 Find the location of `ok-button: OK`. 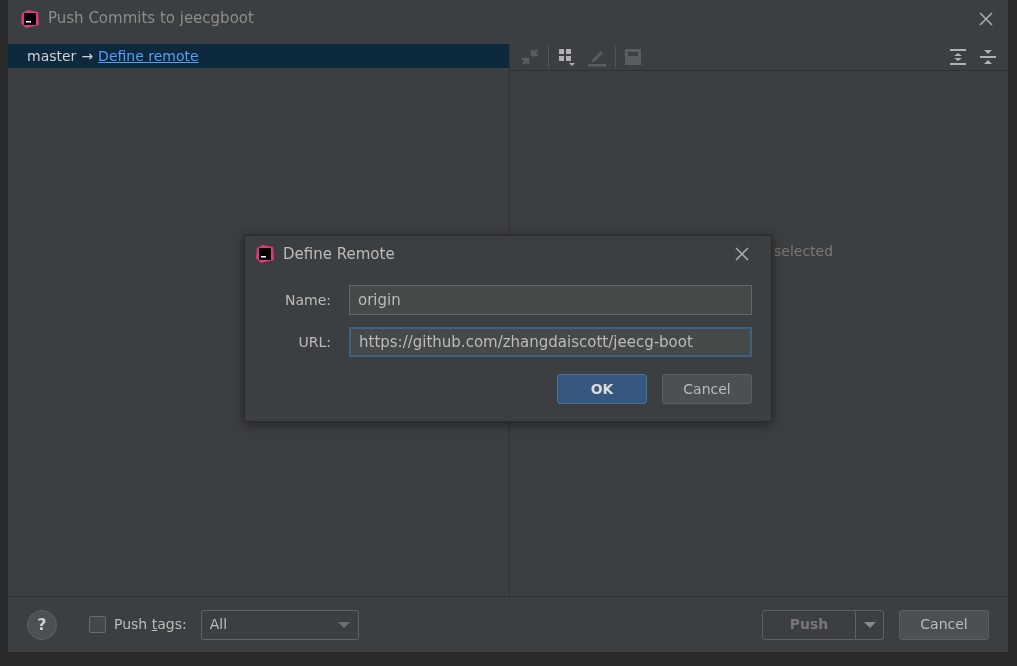

ok-button: OK is located at coordinates (602, 389).